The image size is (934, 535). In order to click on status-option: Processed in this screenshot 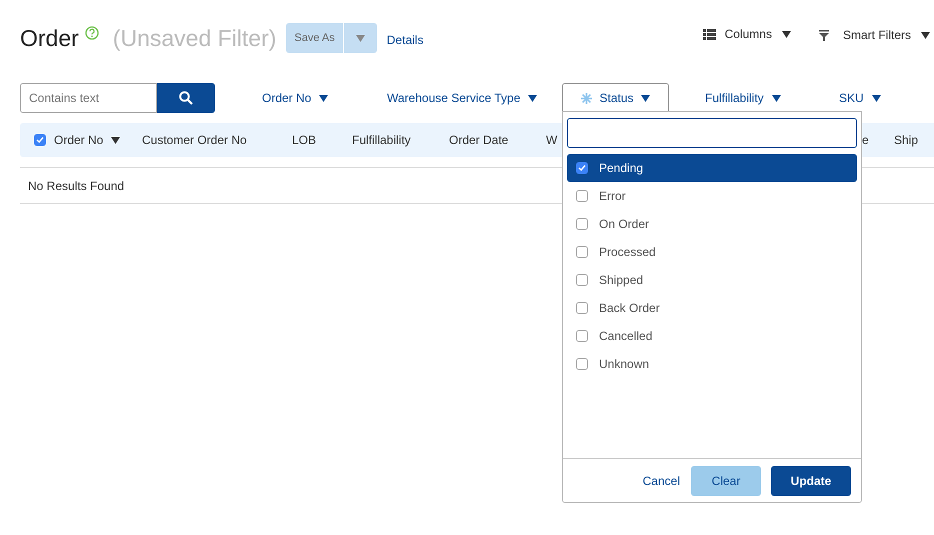, I will do `click(712, 252)`.